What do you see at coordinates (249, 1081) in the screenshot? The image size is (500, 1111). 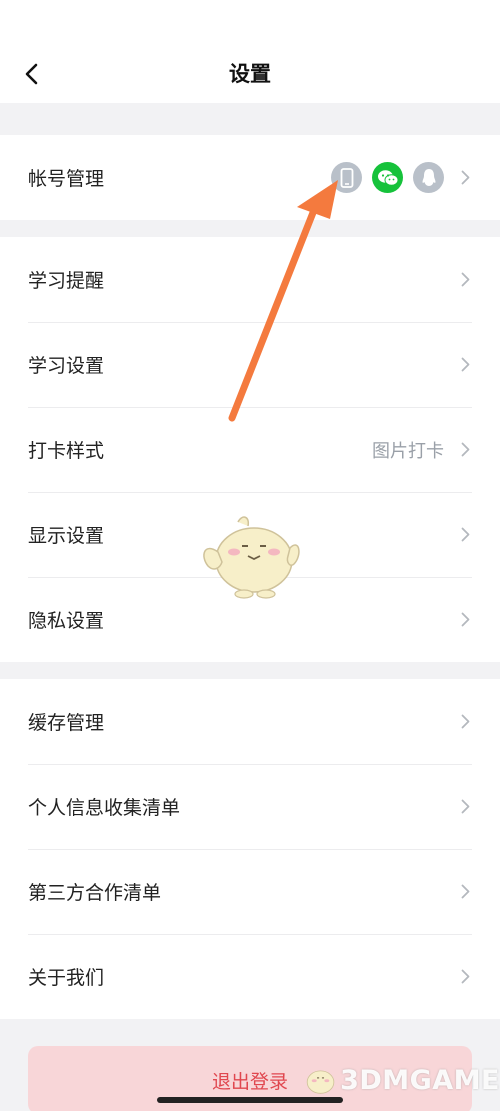 I see `logout-label: 退出登录` at bounding box center [249, 1081].